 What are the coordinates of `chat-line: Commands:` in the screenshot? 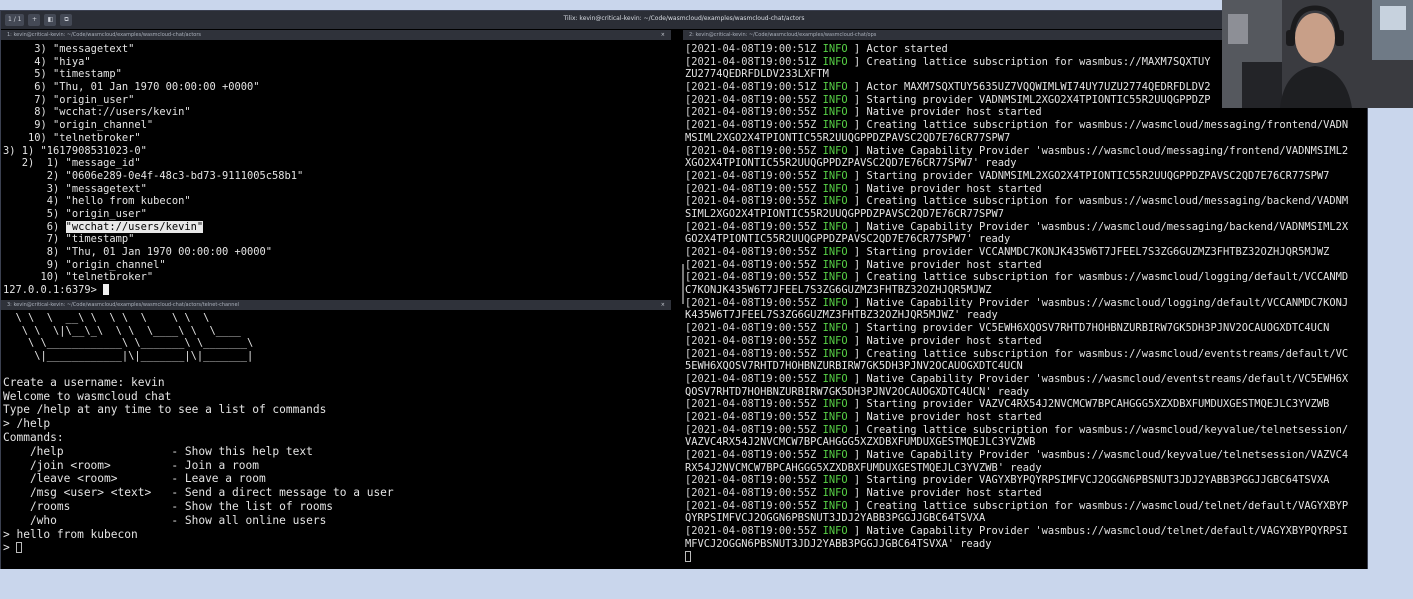 It's located at (33, 437).